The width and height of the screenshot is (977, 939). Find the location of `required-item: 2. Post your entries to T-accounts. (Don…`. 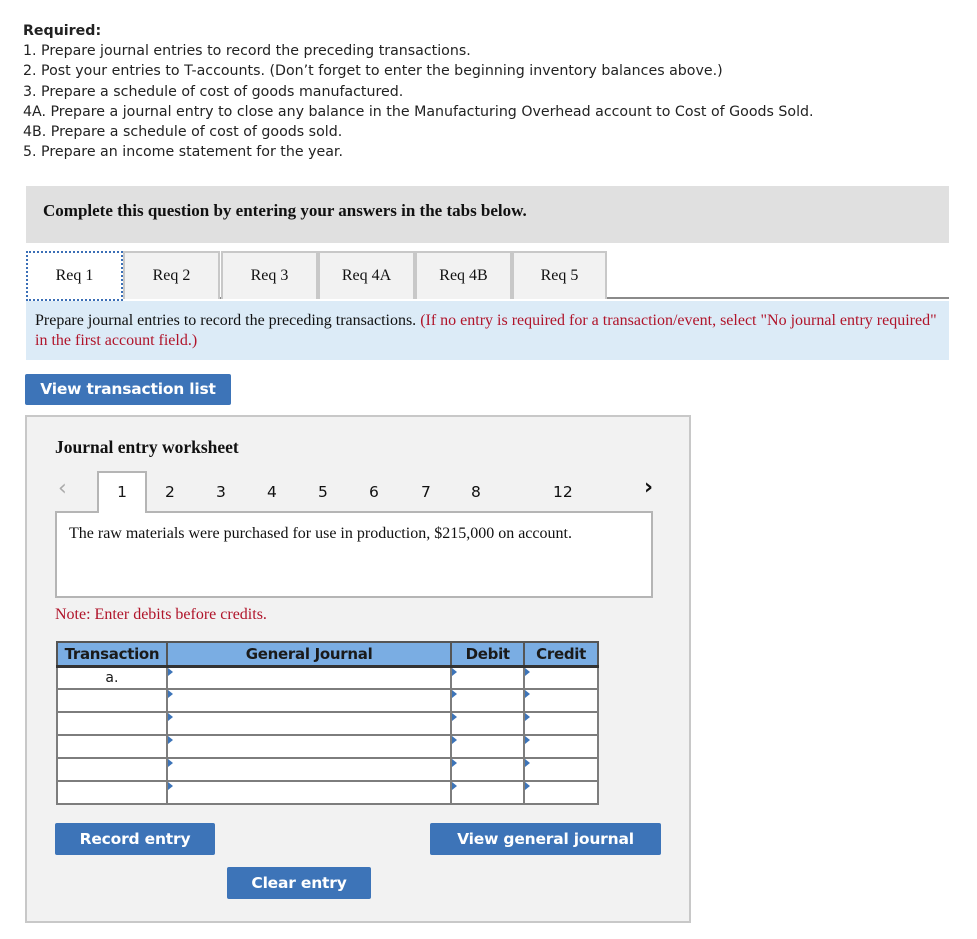

required-item: 2. Post your entries to T-accounts. (Don… is located at coordinates (373, 71).